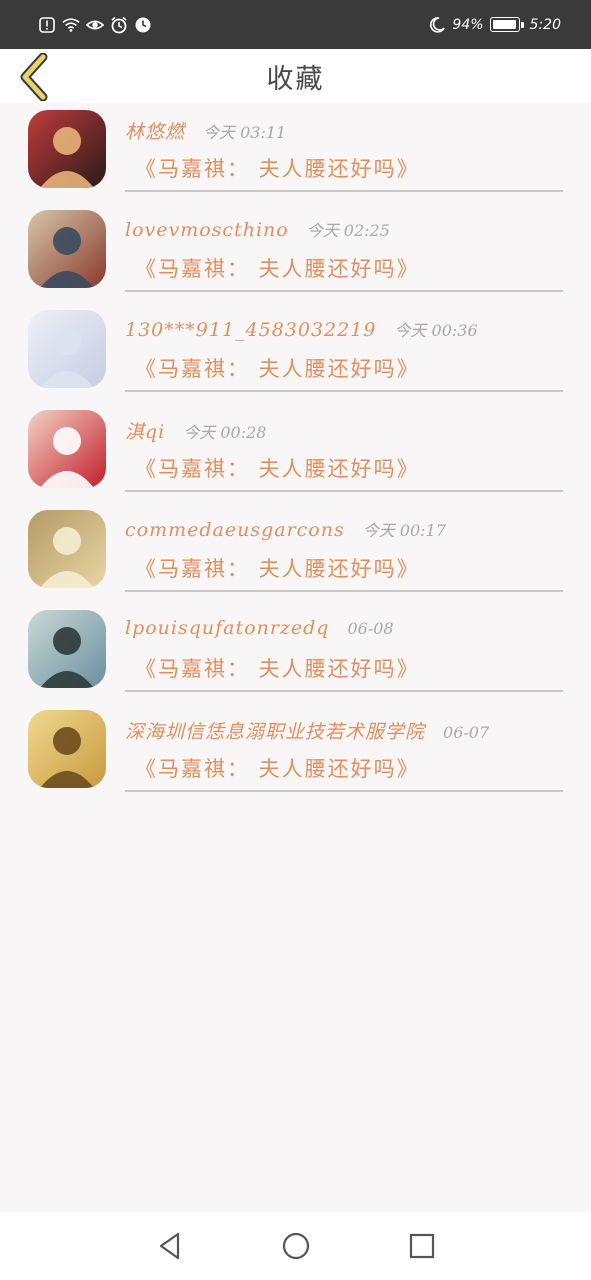 This screenshot has height=1280, width=591. Describe the element at coordinates (119, 25) in the screenshot. I see `alarm-icon` at that location.